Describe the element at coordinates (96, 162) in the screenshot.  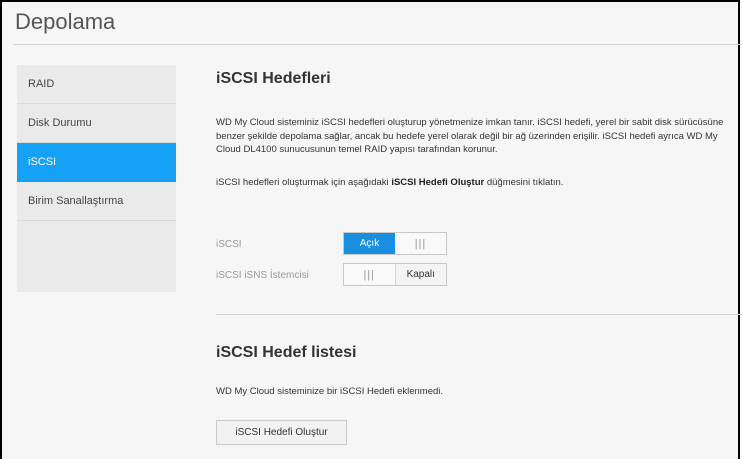
I see `sidebar-item-iscsi: iSCSI` at that location.